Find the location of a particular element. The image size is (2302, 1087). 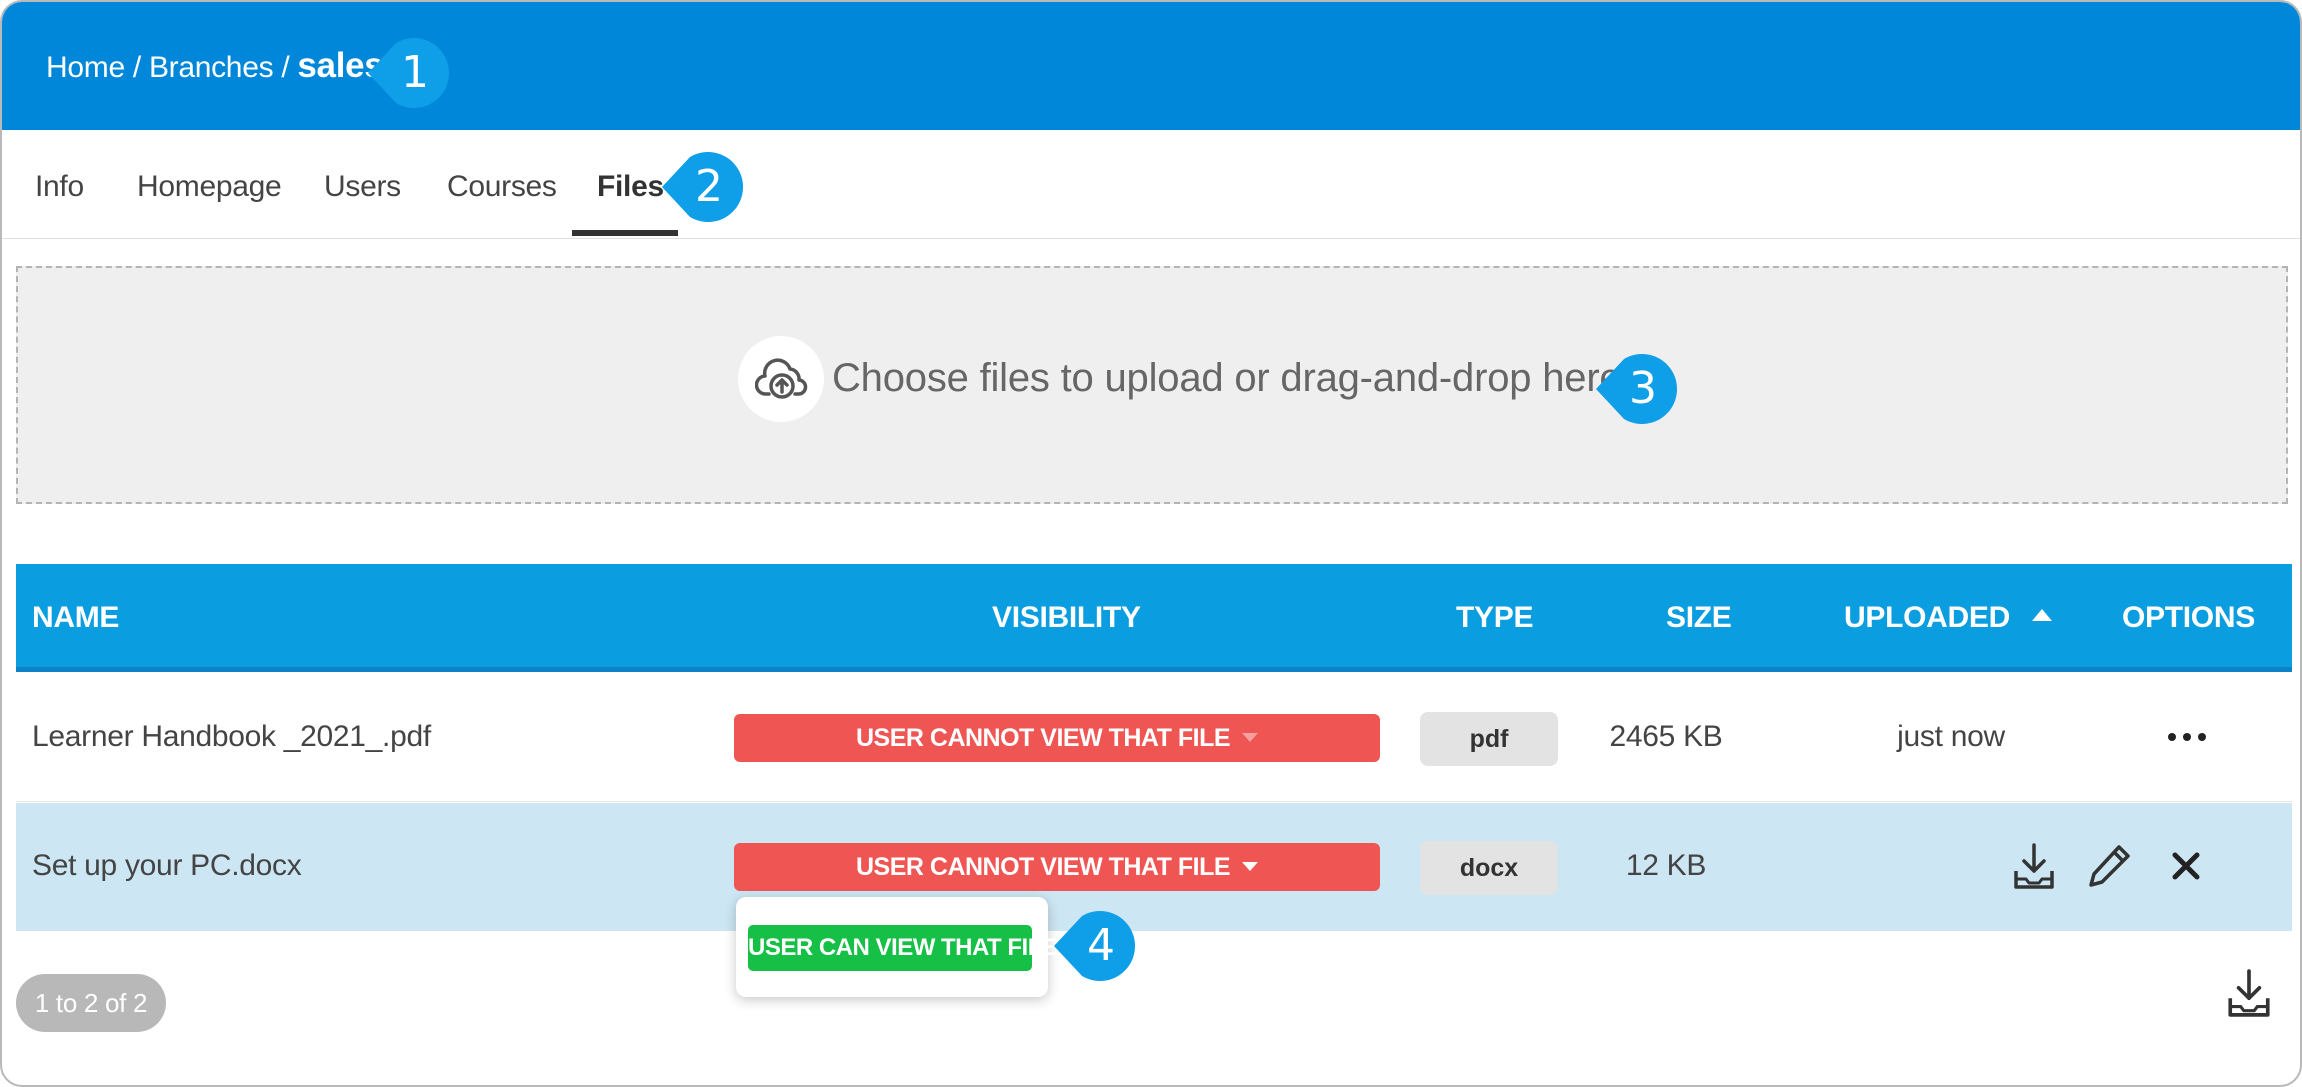

callout-marker-4: 4 is located at coordinates (1095, 946).